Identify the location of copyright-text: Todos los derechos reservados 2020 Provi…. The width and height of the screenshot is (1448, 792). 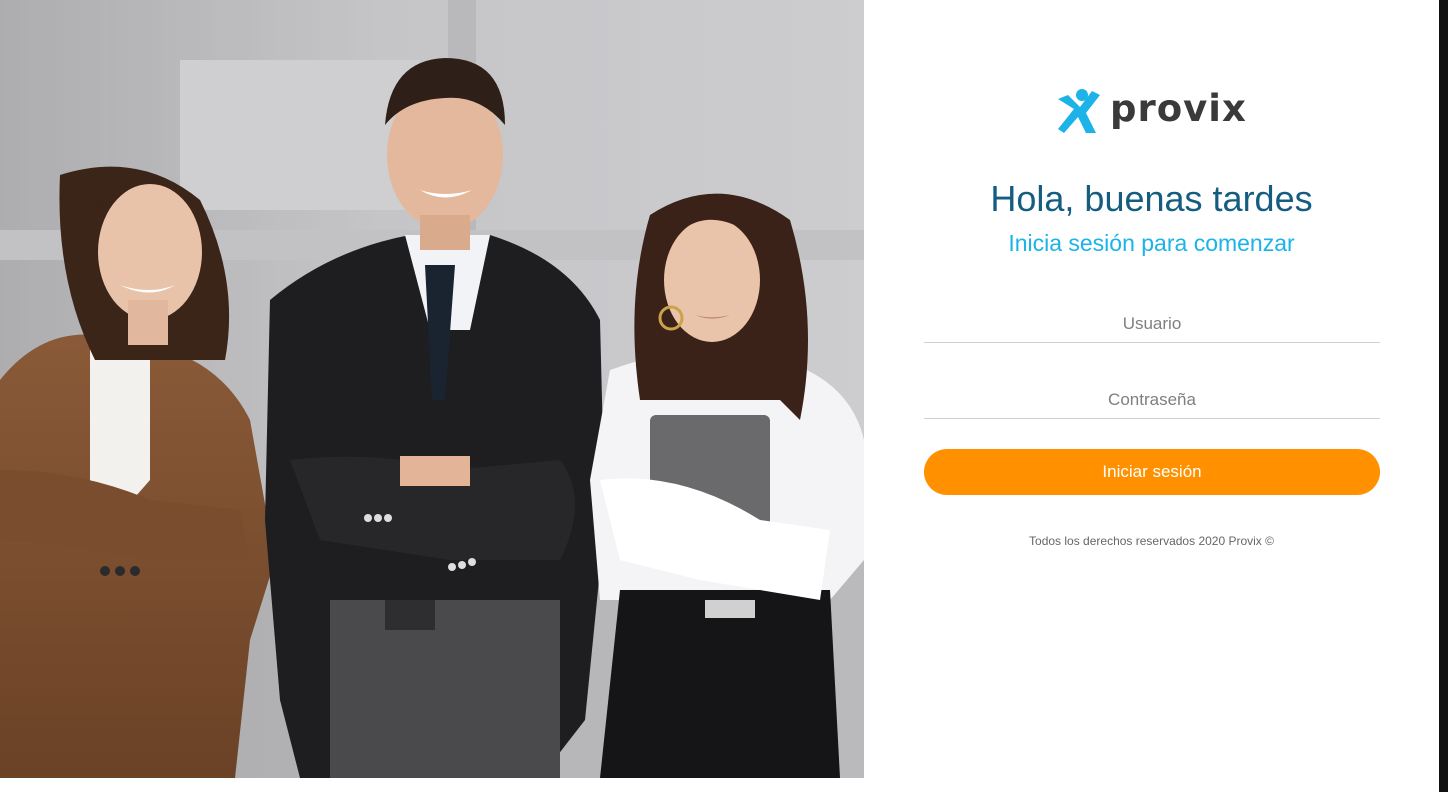
(1151, 541).